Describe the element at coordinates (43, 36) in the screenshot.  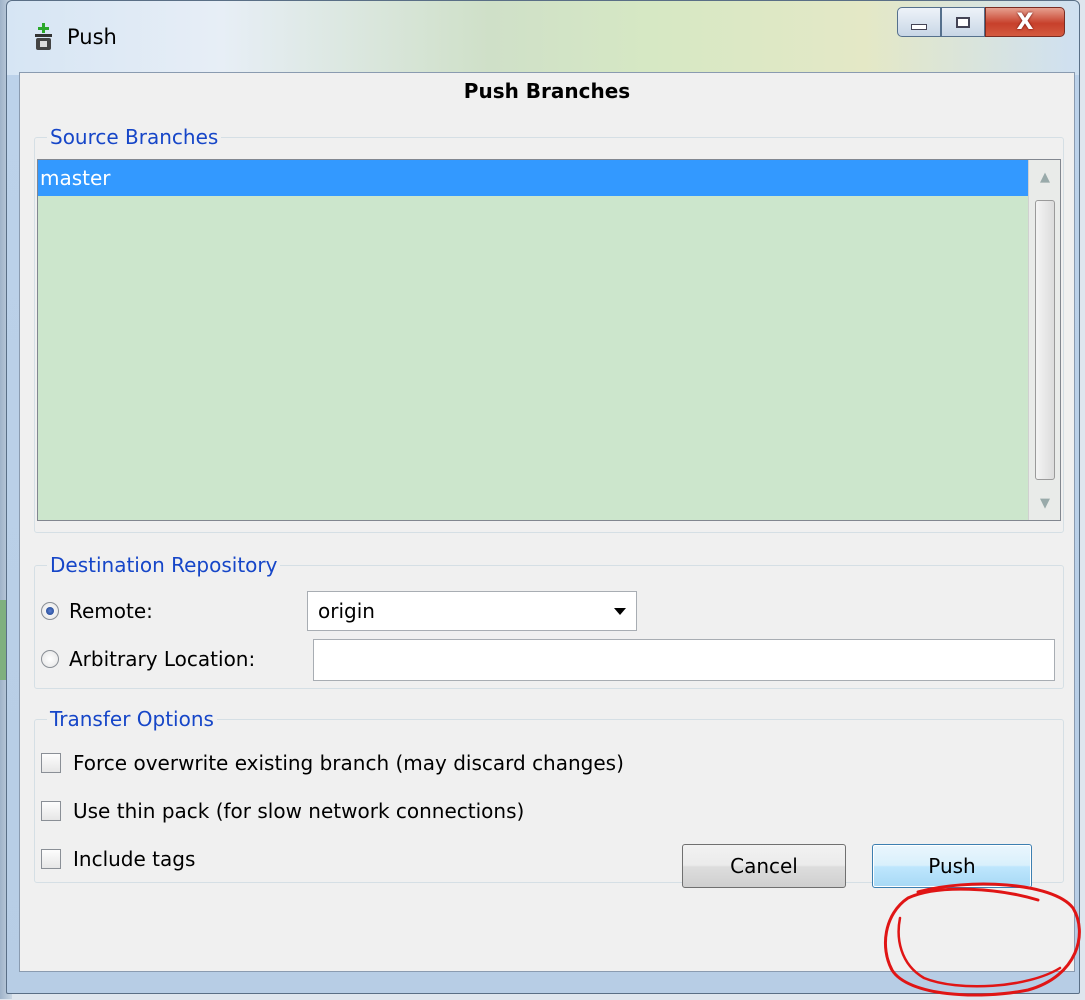
I see `git-push-icon` at that location.